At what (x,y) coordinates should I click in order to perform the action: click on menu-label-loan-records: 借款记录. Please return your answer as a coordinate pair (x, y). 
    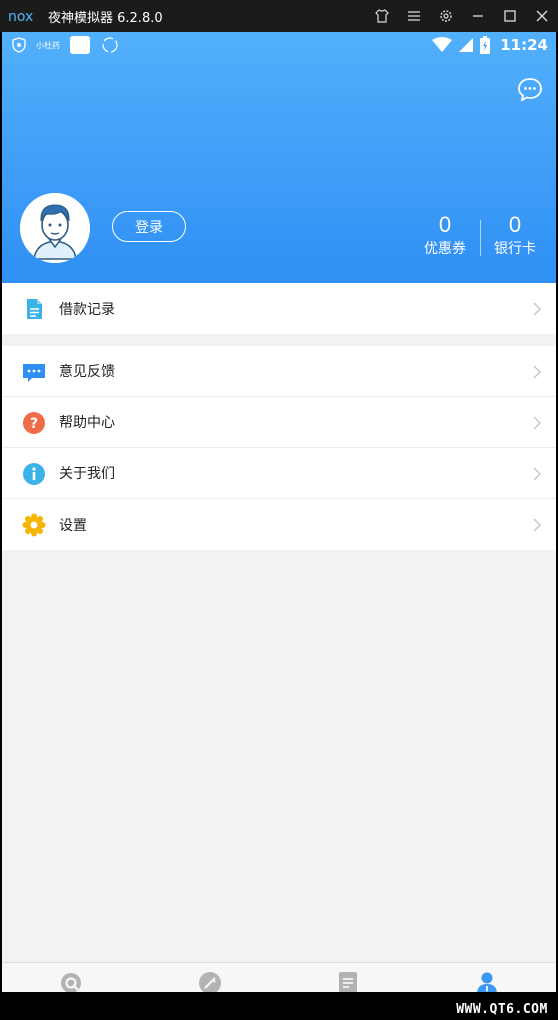
    Looking at the image, I should click on (87, 309).